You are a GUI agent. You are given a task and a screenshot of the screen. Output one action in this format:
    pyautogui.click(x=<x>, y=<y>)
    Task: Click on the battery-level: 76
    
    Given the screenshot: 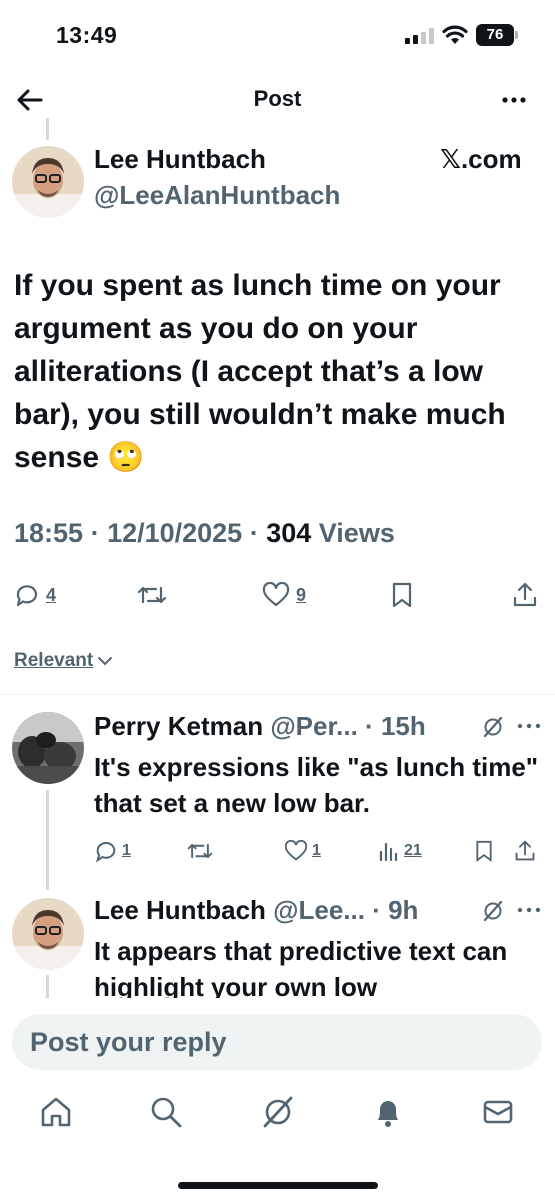 What is the action you would take?
    pyautogui.click(x=495, y=35)
    